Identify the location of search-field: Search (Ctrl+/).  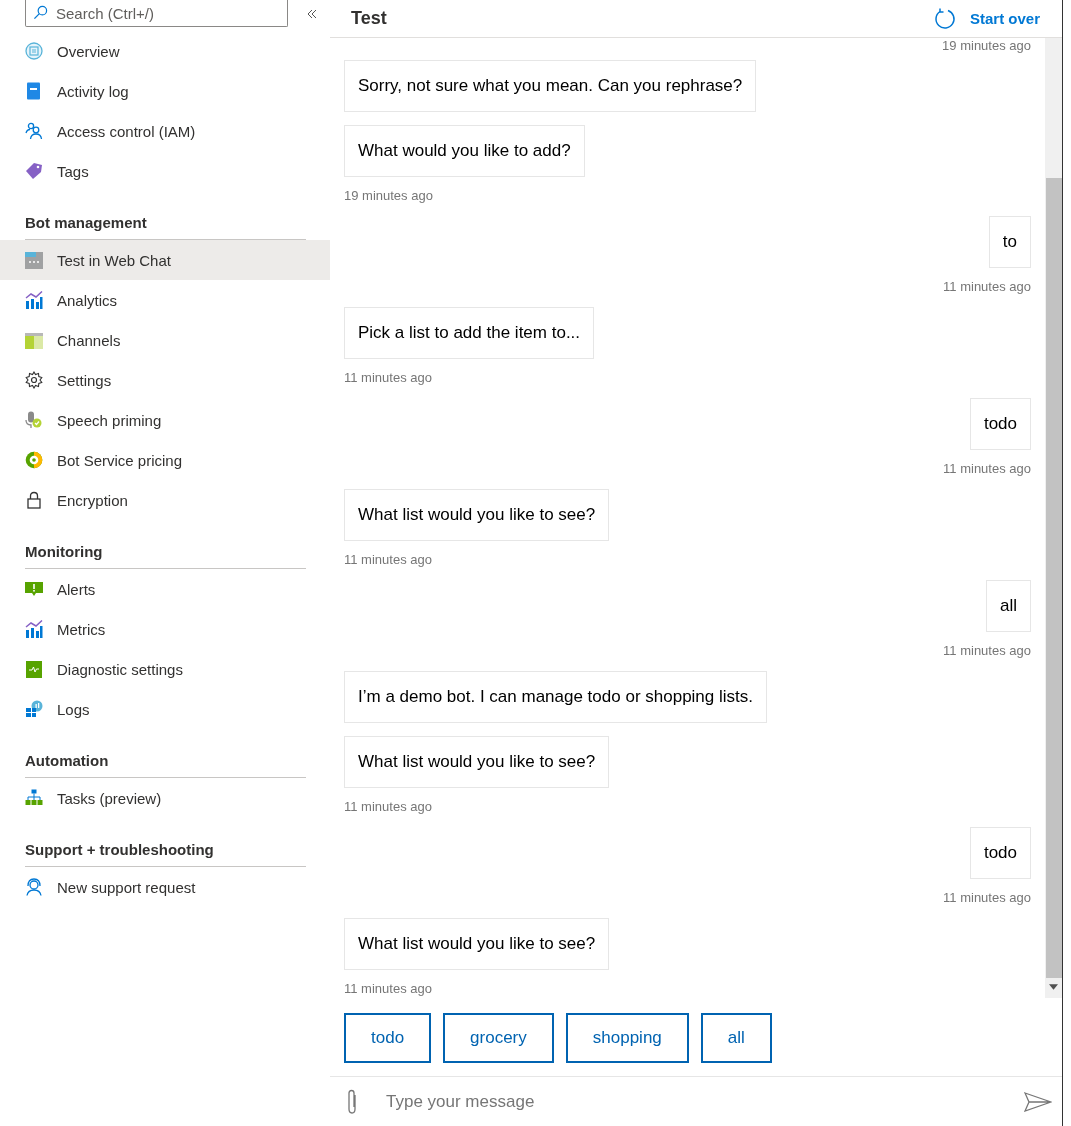
(156, 13).